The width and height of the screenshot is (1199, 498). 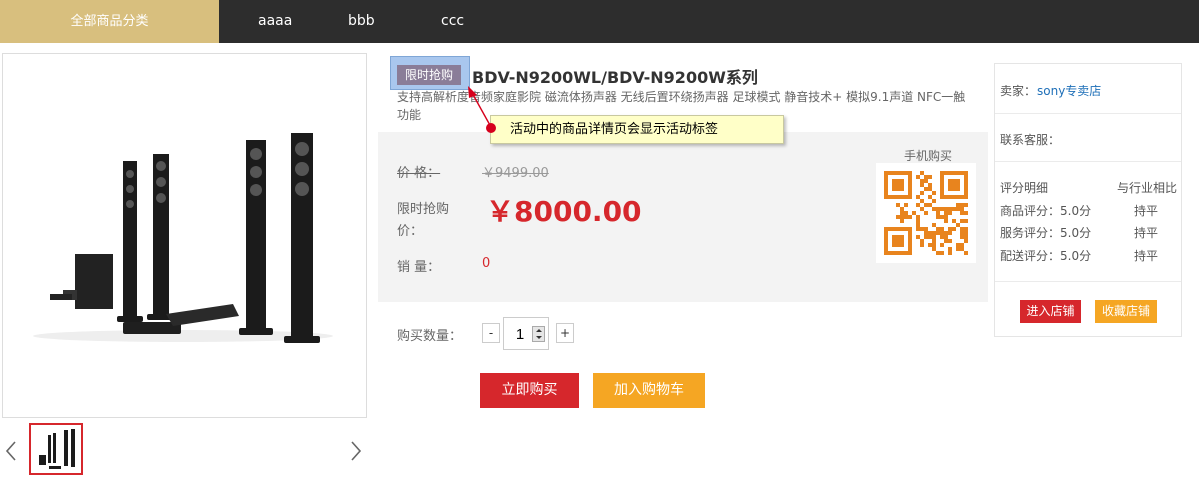 What do you see at coordinates (1088, 138) in the screenshot?
I see `service-row: 联系客服：` at bounding box center [1088, 138].